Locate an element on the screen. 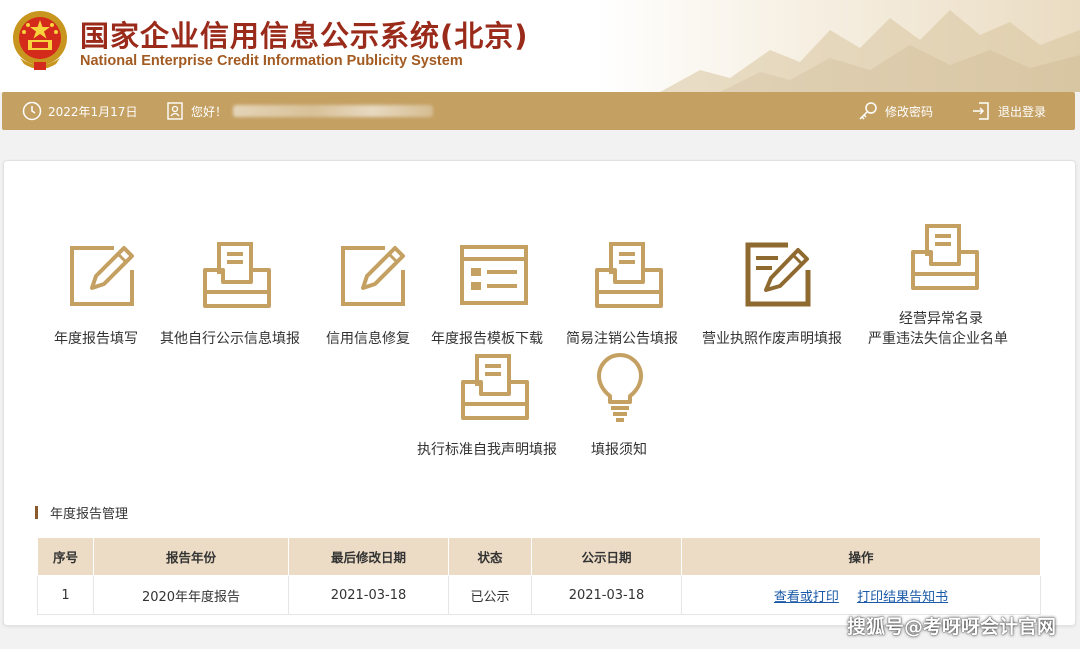 The height and width of the screenshot is (649, 1080). tile-simple-deregistration is located at coordinates (629, 274).